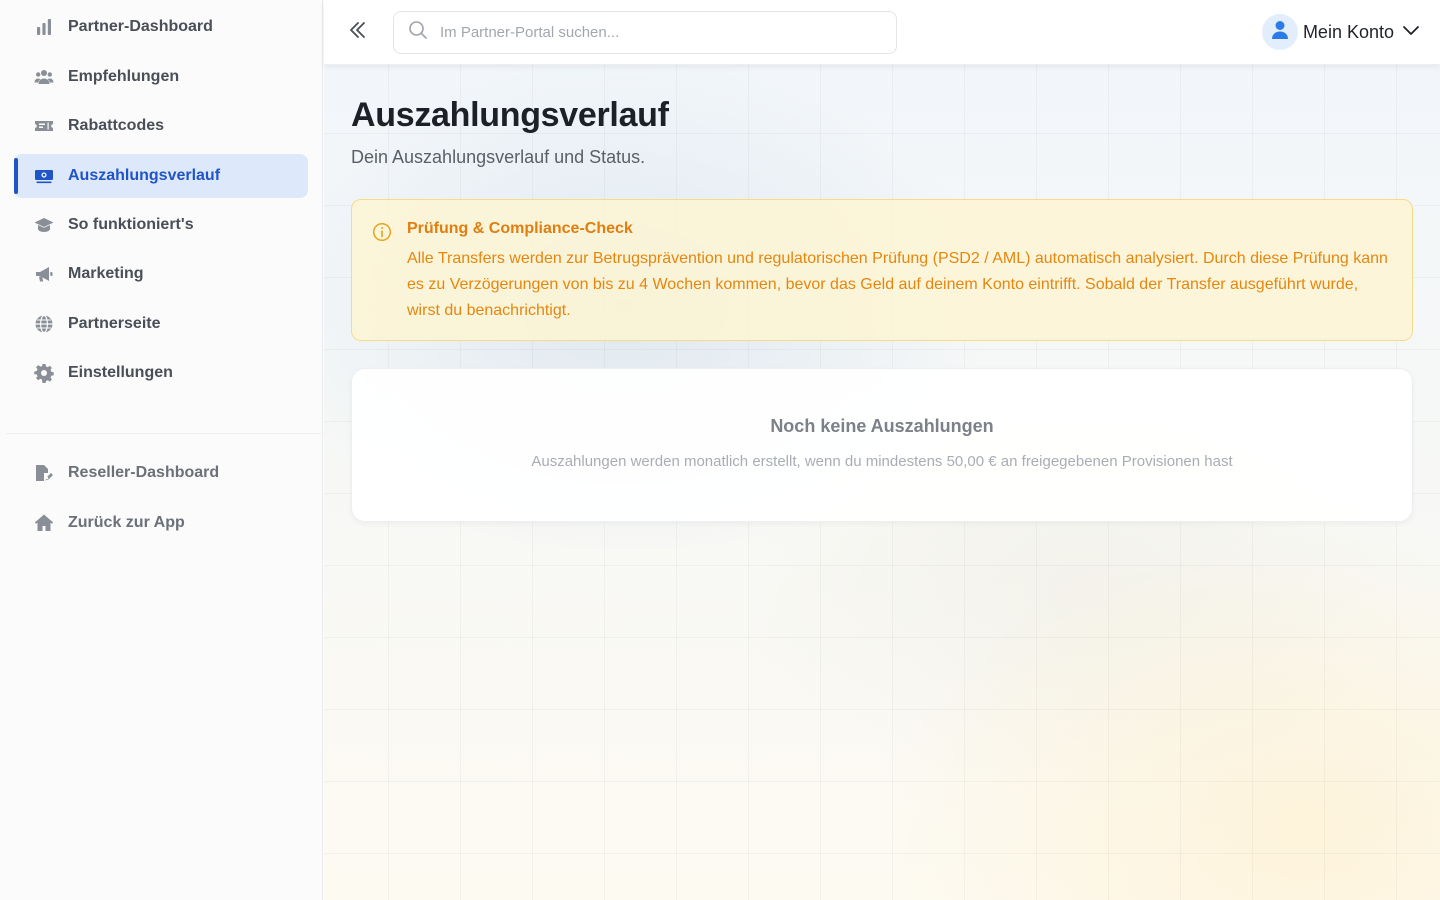  I want to click on collapse-sidebar-button, so click(358, 32).